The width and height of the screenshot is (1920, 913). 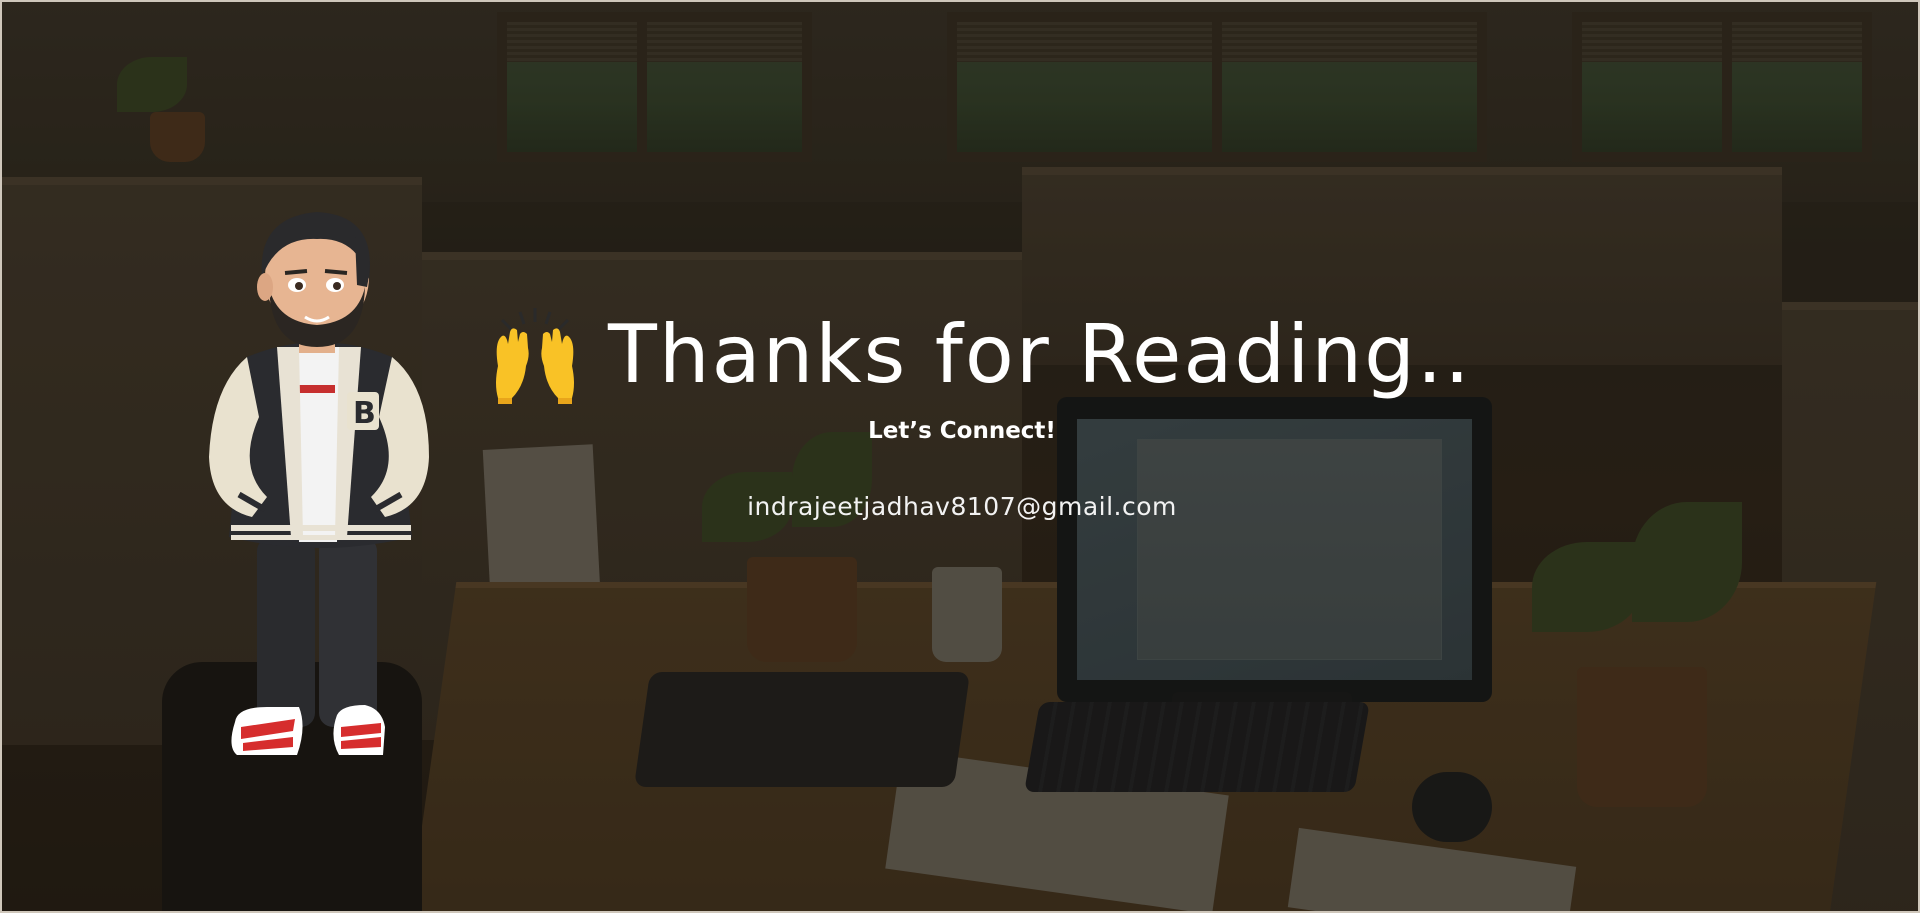 I want to click on contact-email: indrajeetjadhav8107@gmail.com, so click(x=960, y=506).